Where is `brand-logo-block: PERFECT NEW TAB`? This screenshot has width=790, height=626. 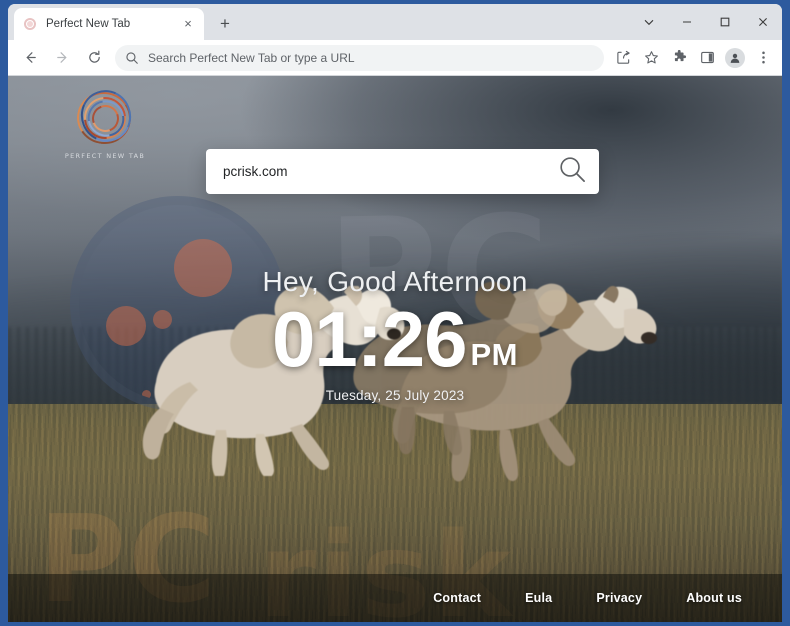
brand-logo-block: PERFECT NEW TAB is located at coordinates (105, 121).